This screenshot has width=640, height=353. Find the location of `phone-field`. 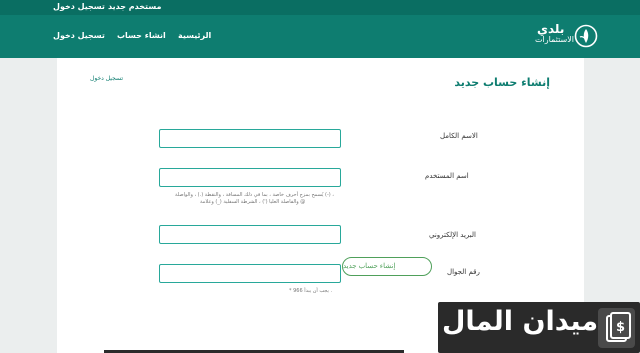

phone-field is located at coordinates (250, 273).